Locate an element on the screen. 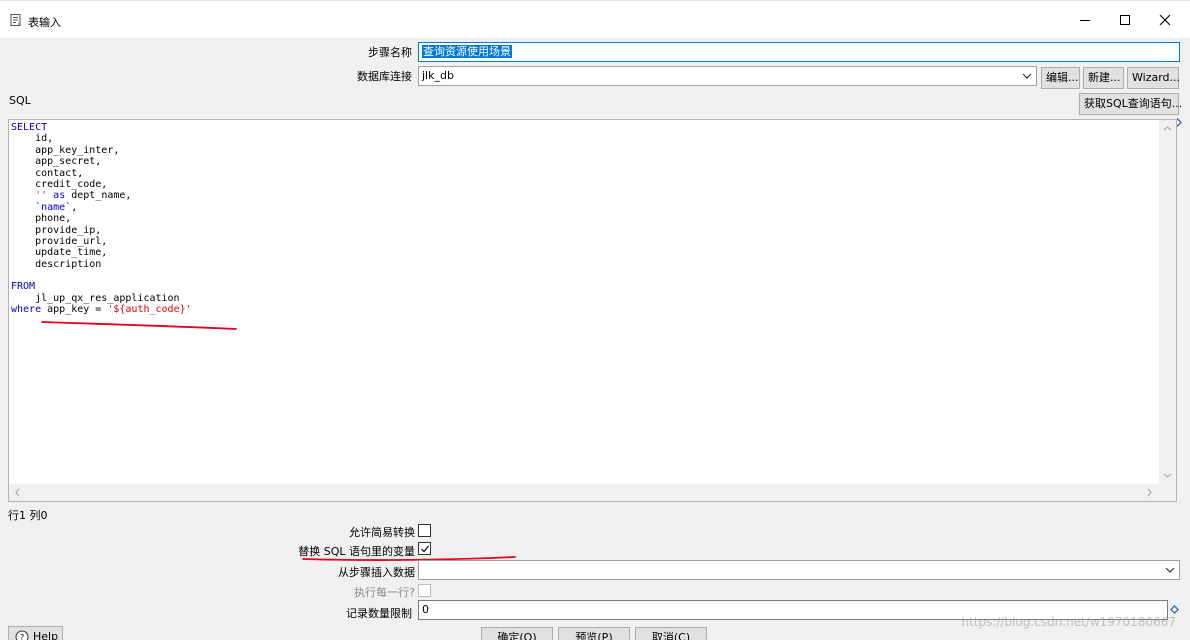 Image resolution: width=1190 pixels, height=640 pixels. sql-line: credit_code, is located at coordinates (101, 184).